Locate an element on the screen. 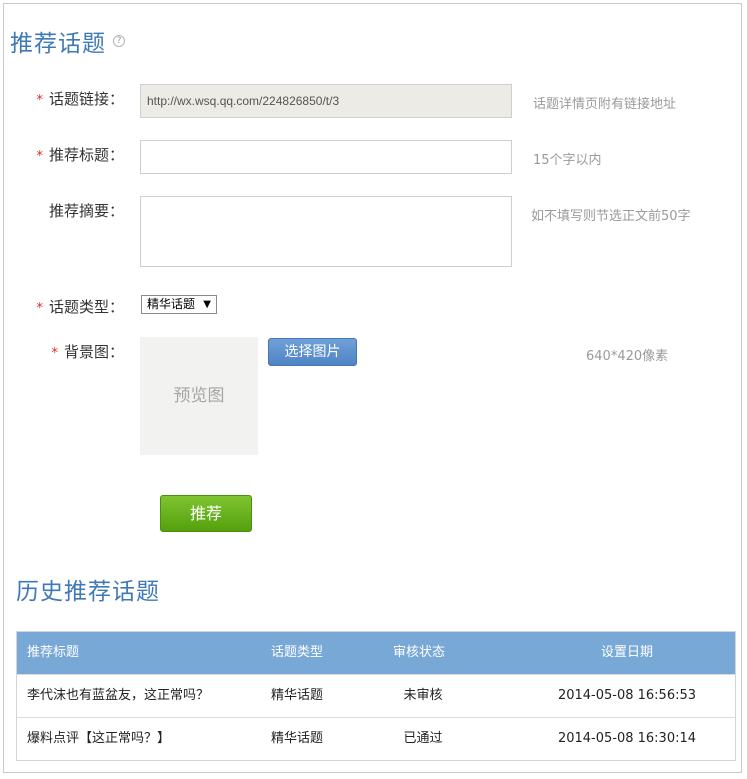  topic-type-select: 精华话题 ▼ is located at coordinates (179, 304).